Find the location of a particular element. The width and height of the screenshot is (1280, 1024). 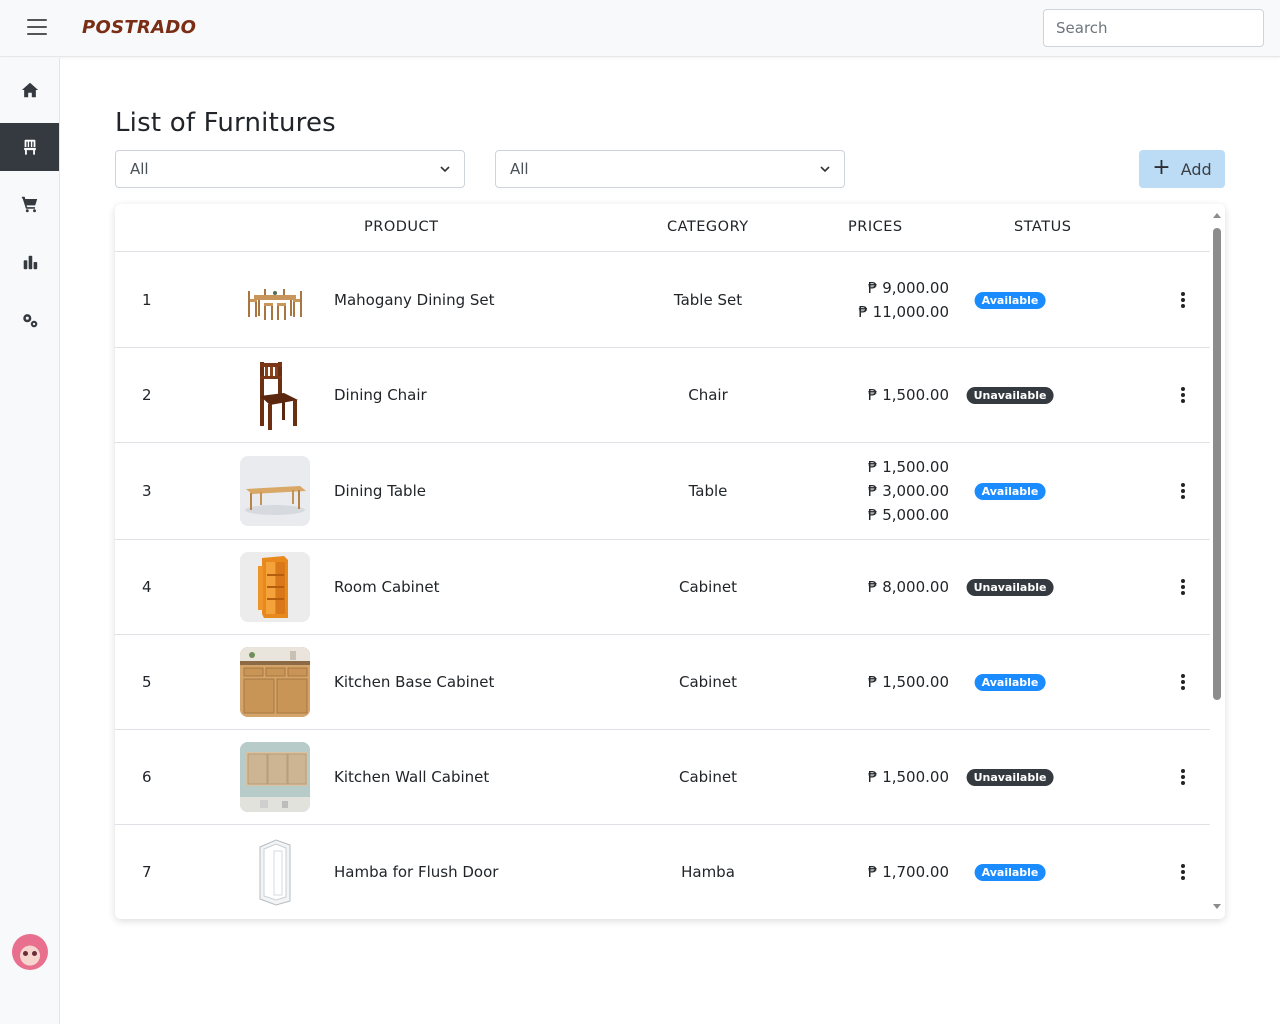

product-name: Dining Chair is located at coordinates (380, 395).